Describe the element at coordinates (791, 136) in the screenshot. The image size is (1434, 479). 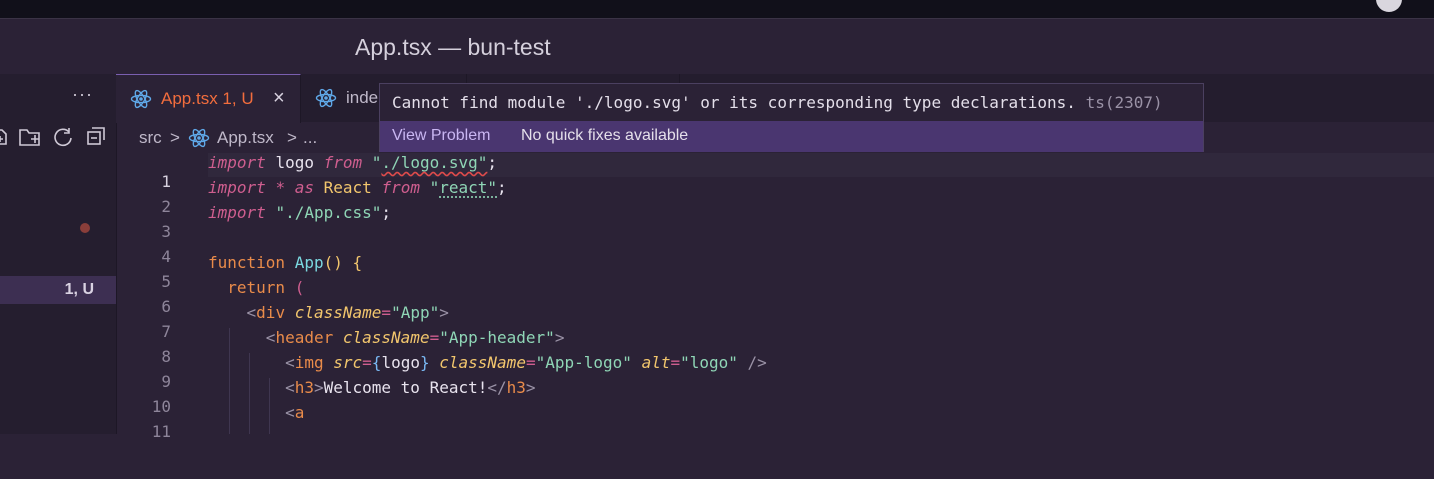
I see `hover-status-bar: View Problem No quick fixes available` at that location.